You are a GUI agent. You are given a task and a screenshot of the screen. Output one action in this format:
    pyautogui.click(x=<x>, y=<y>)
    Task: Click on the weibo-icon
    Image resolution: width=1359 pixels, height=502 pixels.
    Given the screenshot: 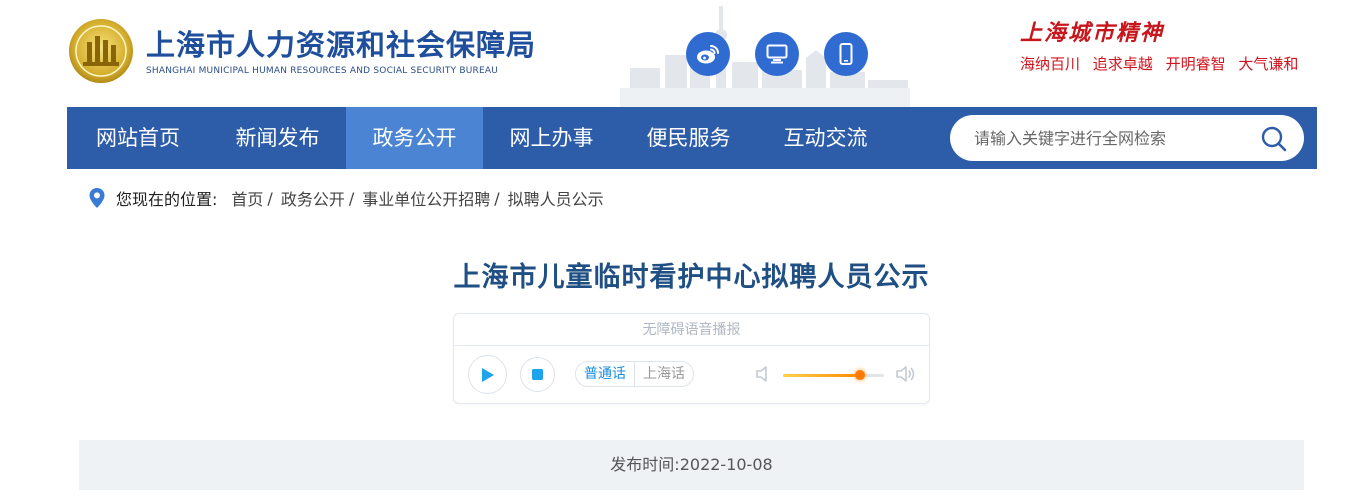 What is the action you would take?
    pyautogui.click(x=708, y=54)
    